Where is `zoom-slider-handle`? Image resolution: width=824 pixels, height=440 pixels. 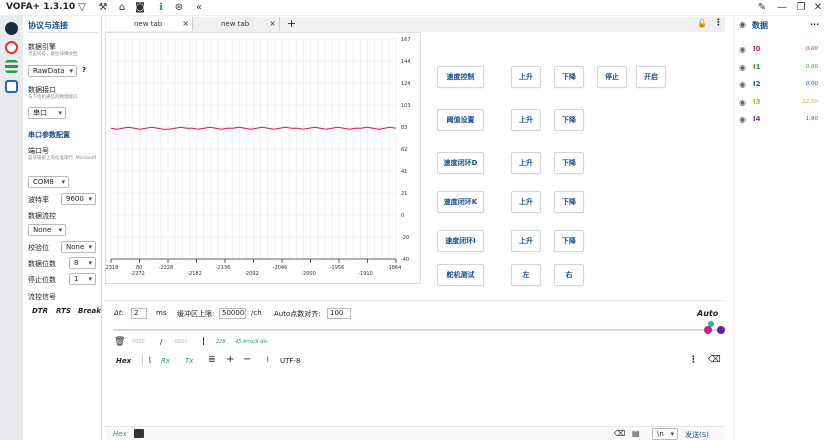 zoom-slider-handle is located at coordinates (708, 330).